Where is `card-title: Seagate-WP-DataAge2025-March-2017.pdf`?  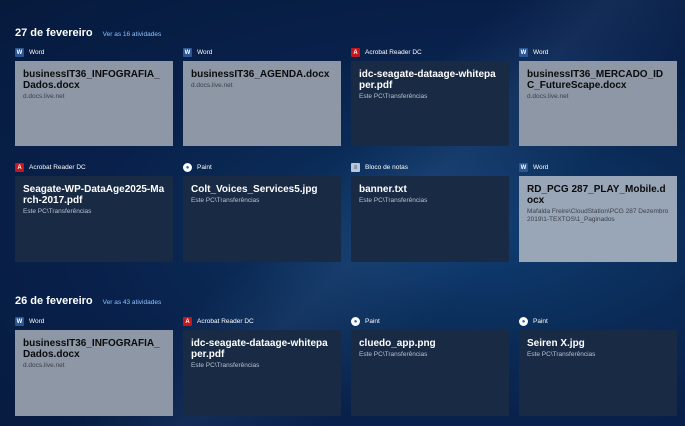 card-title: Seagate-WP-DataAge2025-March-2017.pdf is located at coordinates (94, 195).